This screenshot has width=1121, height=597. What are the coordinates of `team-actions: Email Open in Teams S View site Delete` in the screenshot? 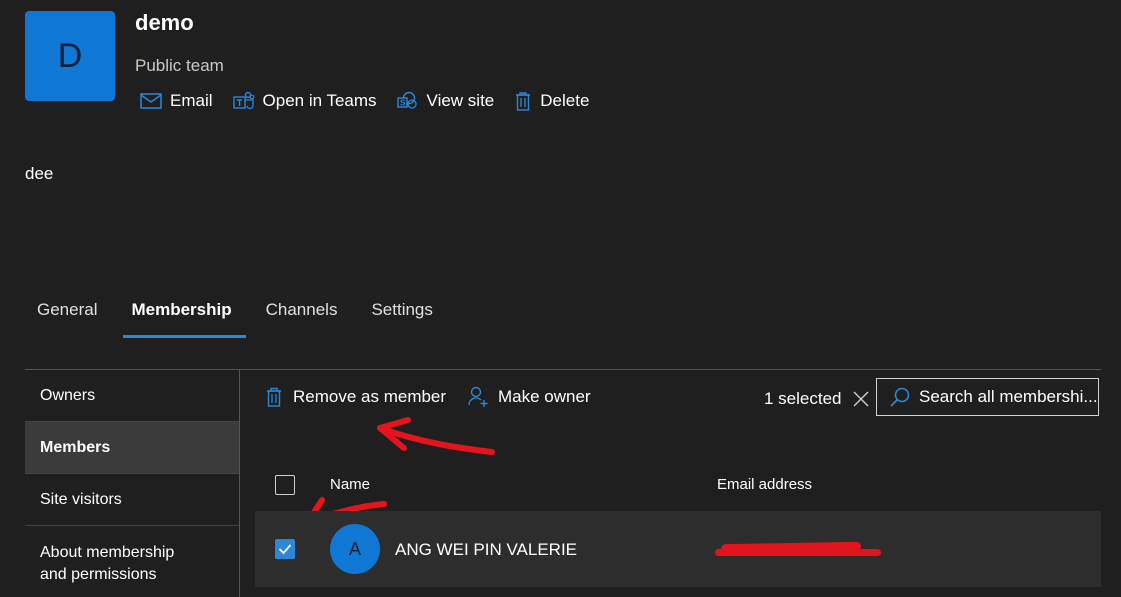 It's located at (374, 101).